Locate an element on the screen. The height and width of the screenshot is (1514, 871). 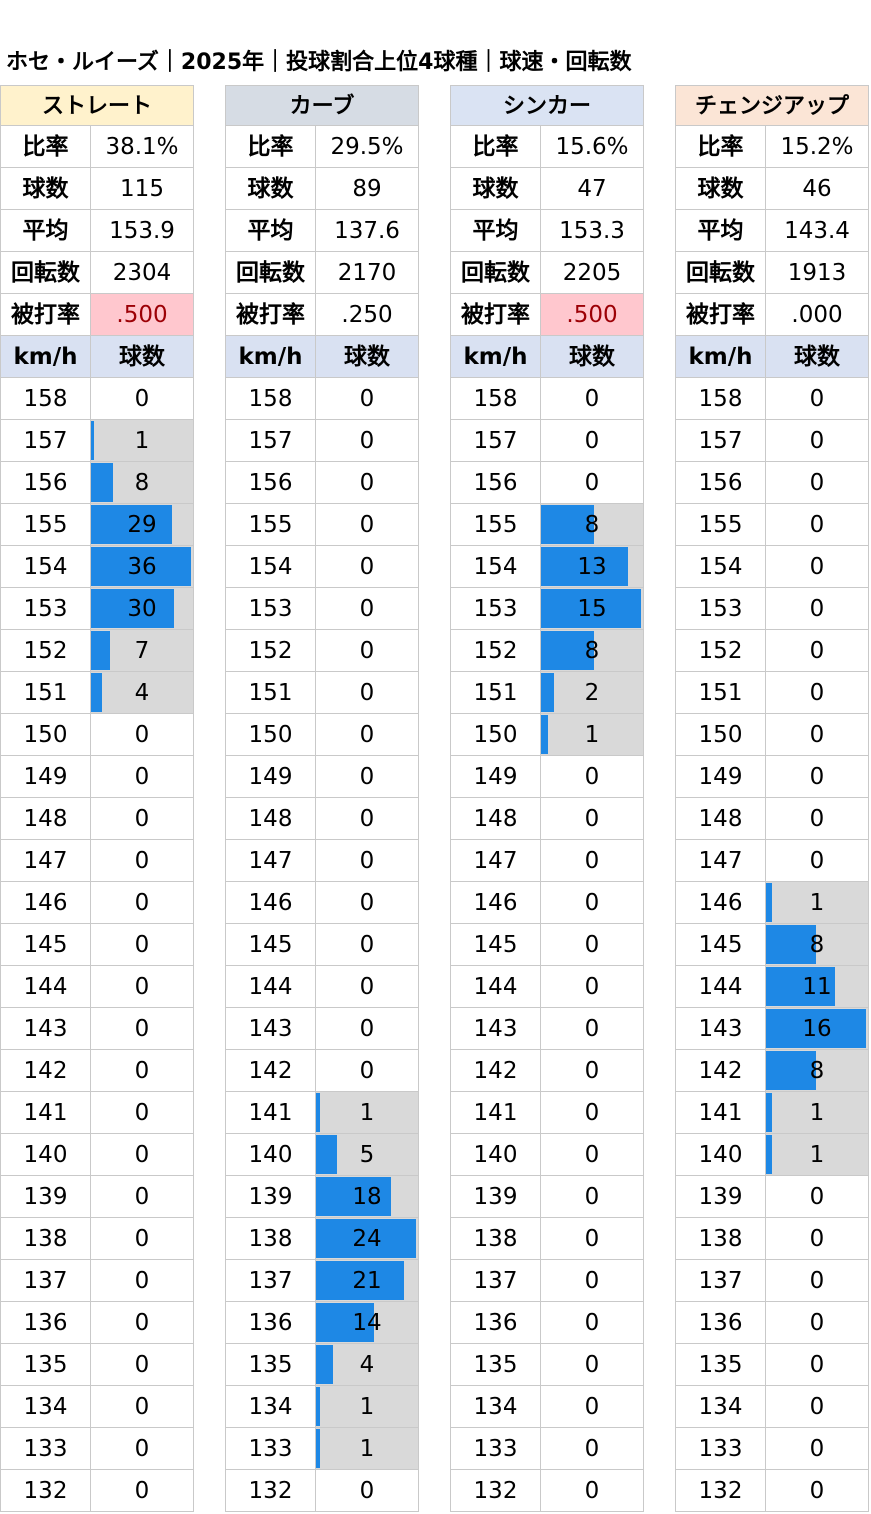
speed-value: 143 is located at coordinates (270, 1029).